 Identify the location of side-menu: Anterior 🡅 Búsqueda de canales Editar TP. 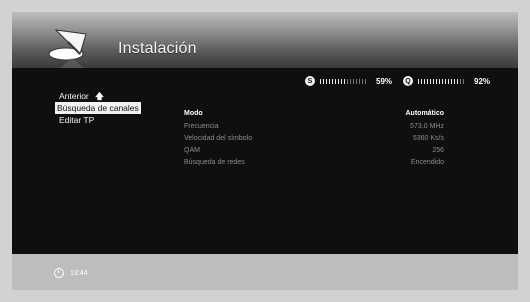
(98, 108).